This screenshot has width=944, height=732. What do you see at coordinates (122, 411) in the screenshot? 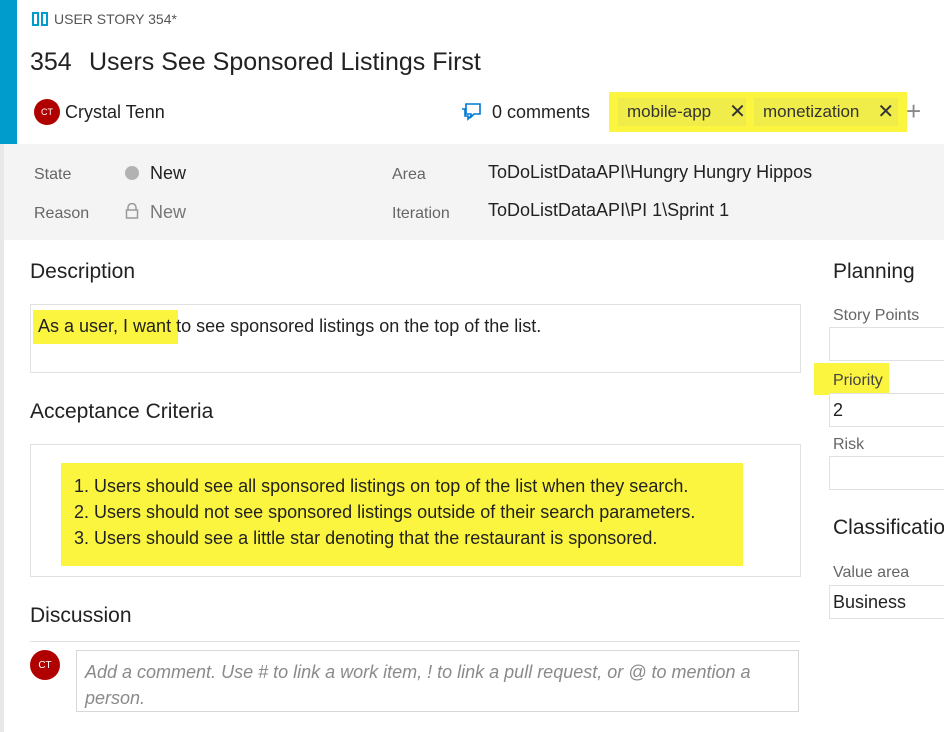
I see `acceptance-criteria-heading: Acceptance Criteria` at bounding box center [122, 411].